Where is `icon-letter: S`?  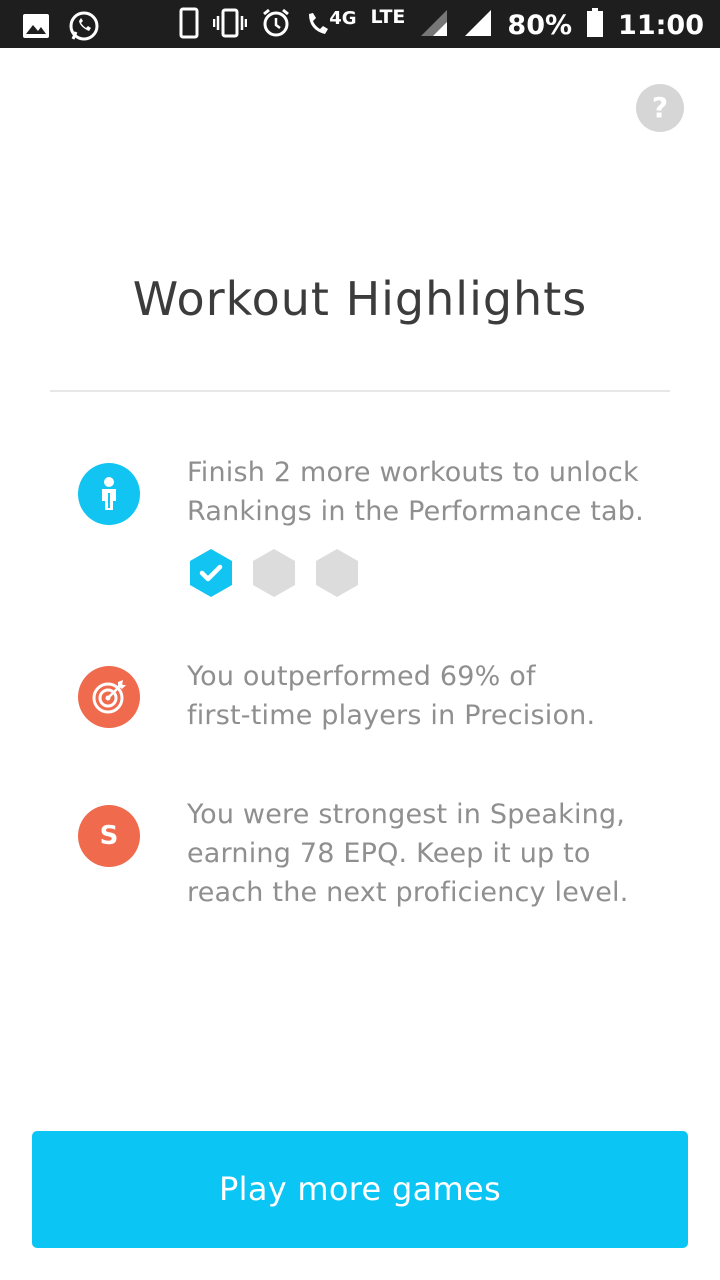 icon-letter: S is located at coordinates (109, 836).